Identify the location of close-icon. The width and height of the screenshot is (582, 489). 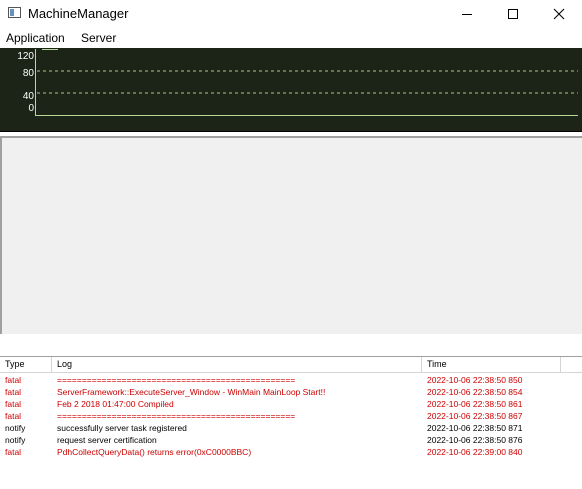
(559, 14).